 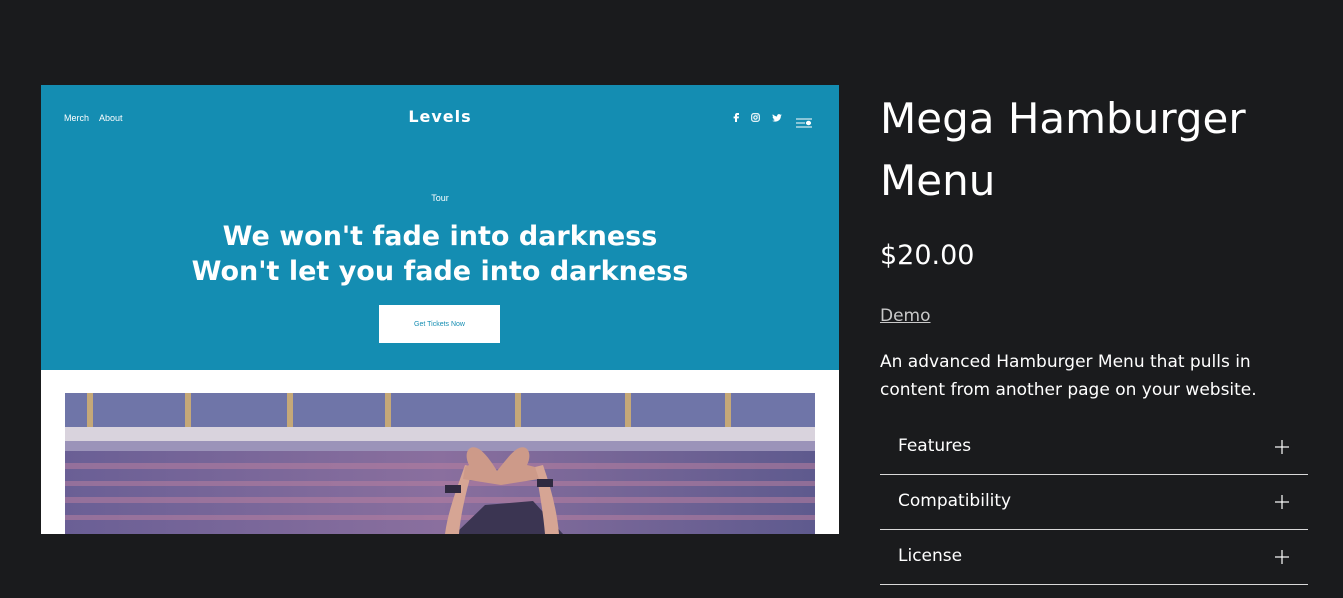 I want to click on concert-photo, so click(x=440, y=463).